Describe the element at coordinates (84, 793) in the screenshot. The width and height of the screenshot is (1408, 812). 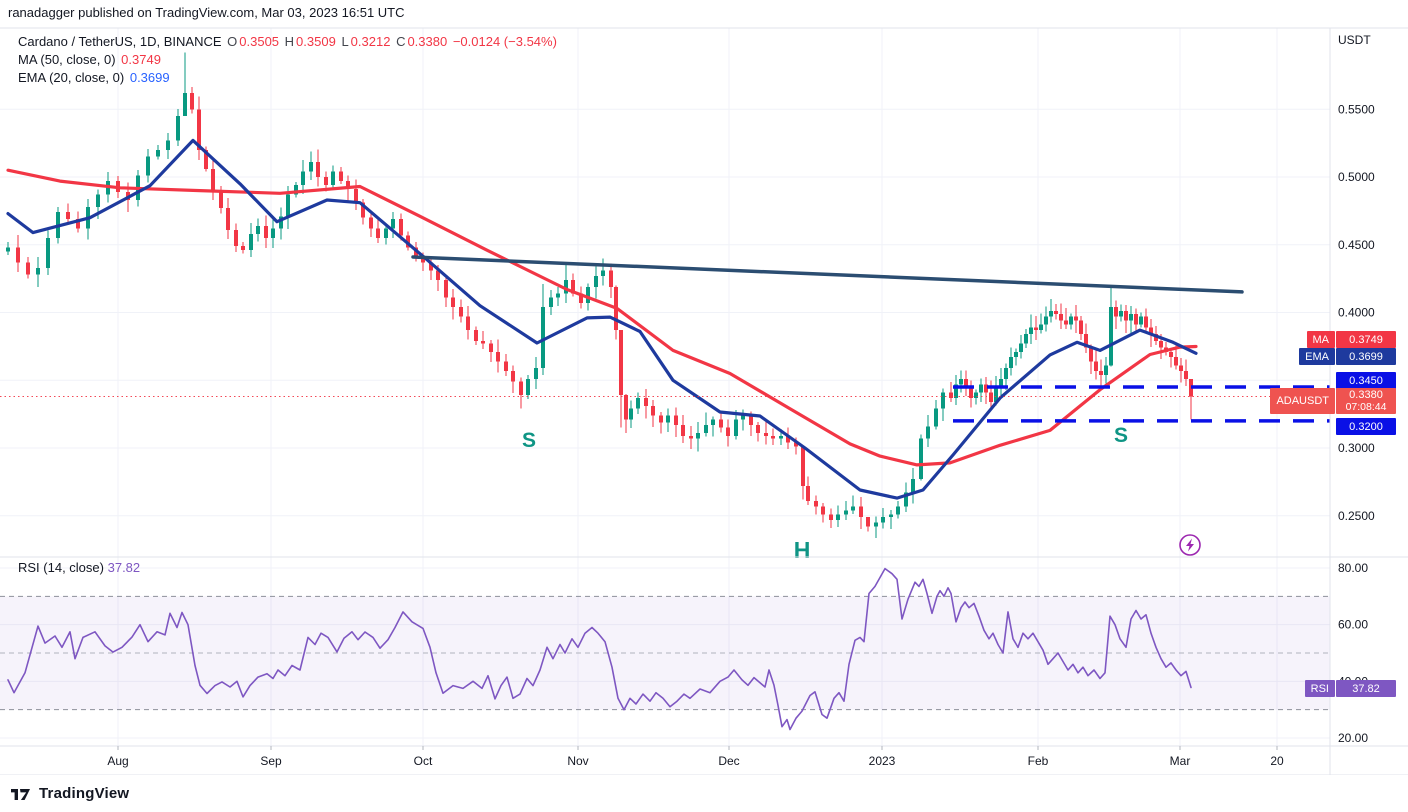
I see `tradingview-wordmark: TradingView` at that location.